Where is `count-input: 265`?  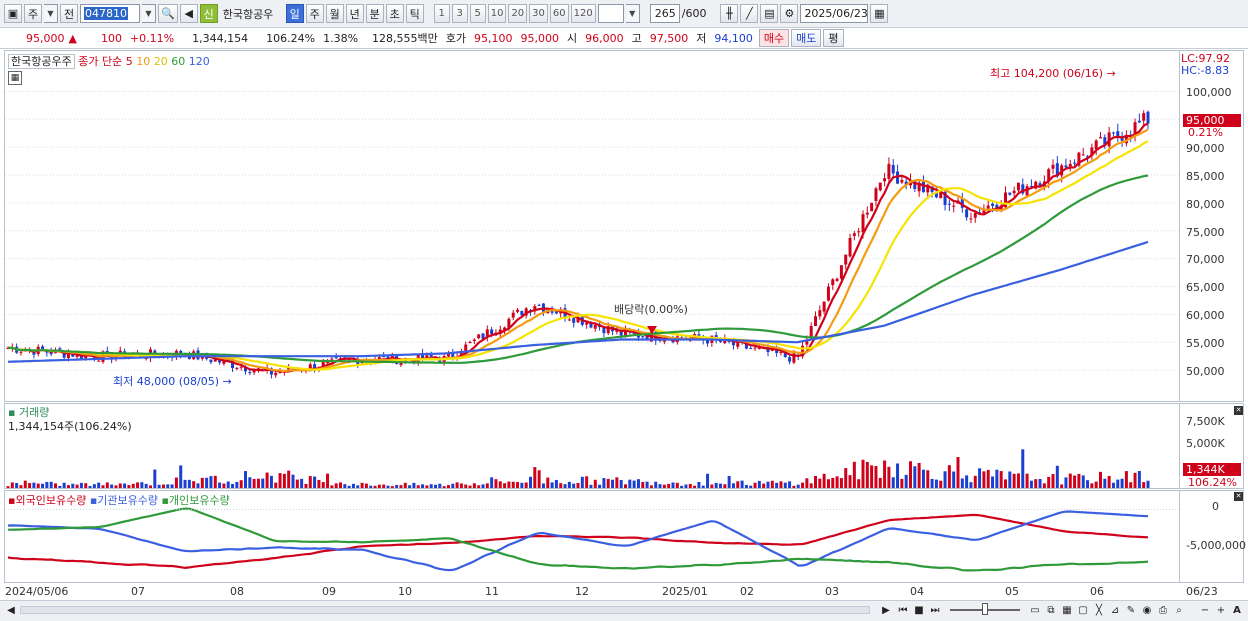
count-input: 265 is located at coordinates (664, 13).